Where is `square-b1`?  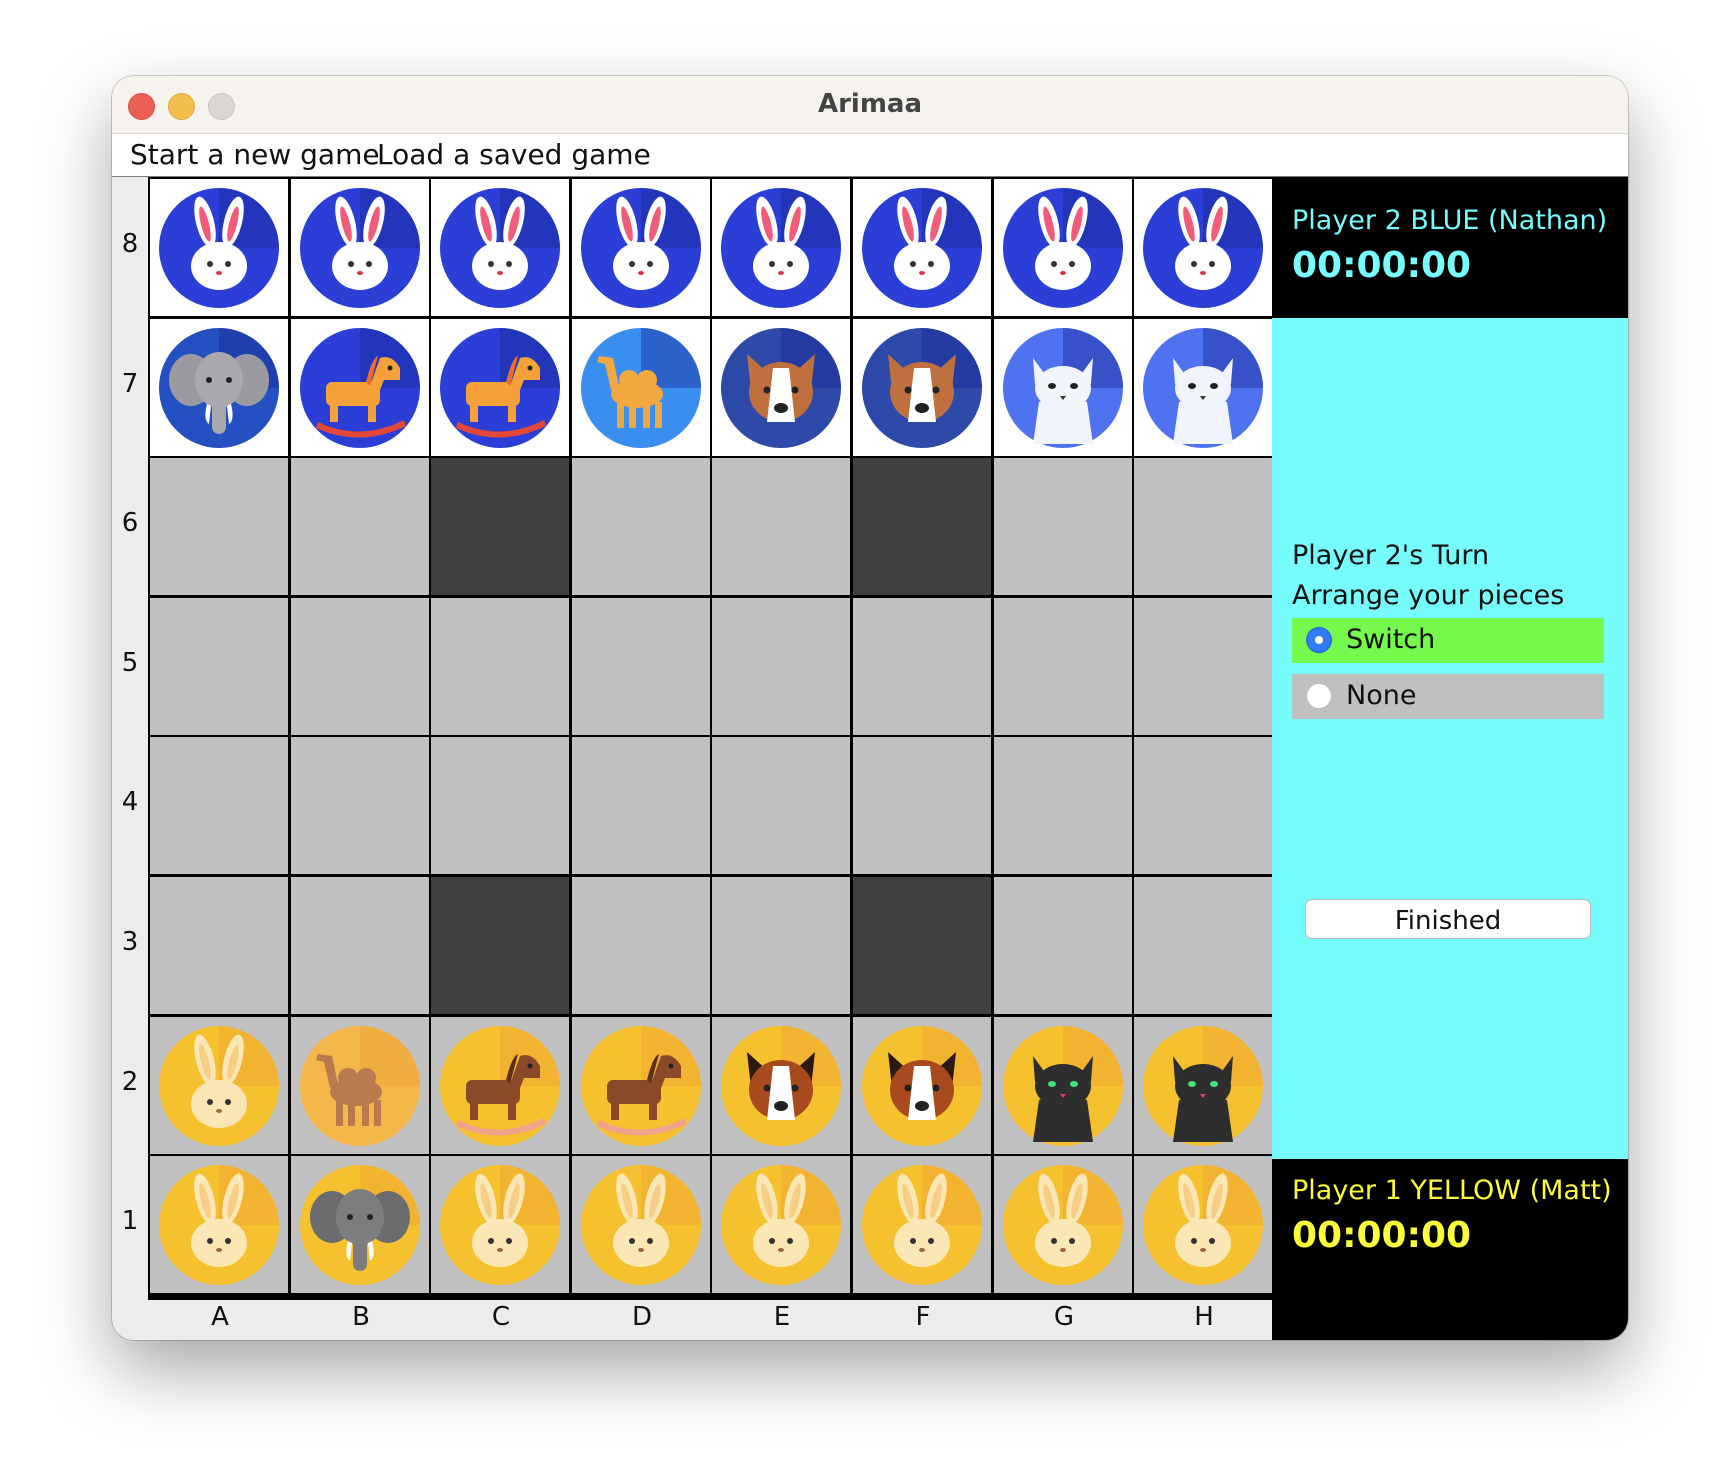 square-b1 is located at coordinates (360, 1224).